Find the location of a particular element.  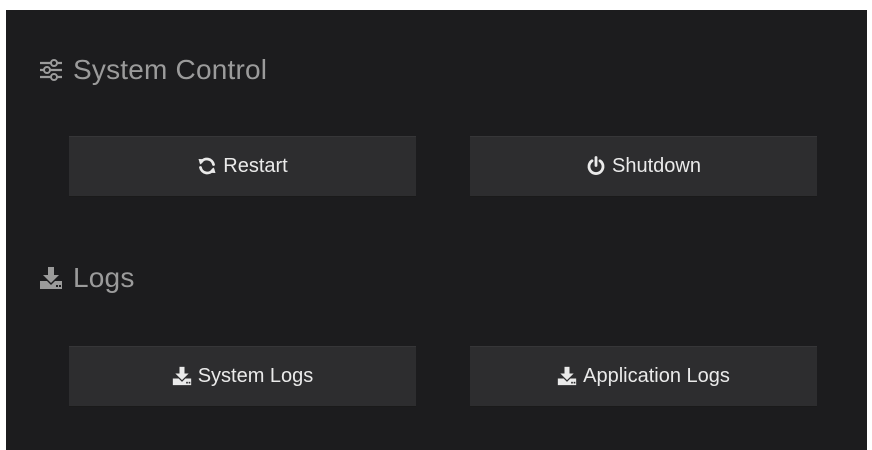

application-logs-button: Application Logs is located at coordinates (643, 376).